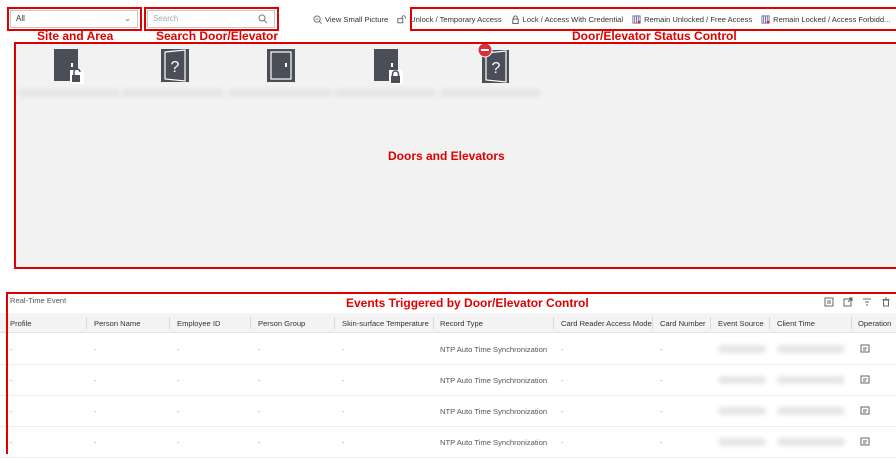 This screenshot has height=458, width=896. I want to click on doors-annotation: Doors and Elevators, so click(446, 156).